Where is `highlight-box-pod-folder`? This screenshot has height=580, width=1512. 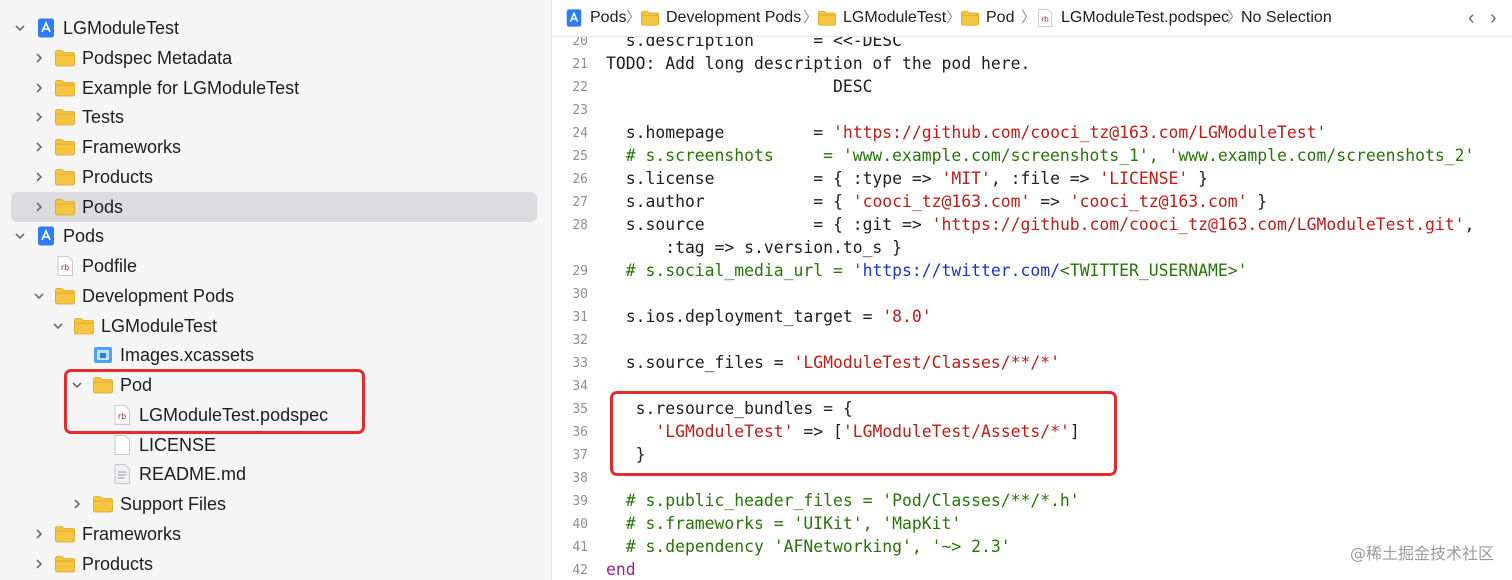 highlight-box-pod-folder is located at coordinates (214, 401).